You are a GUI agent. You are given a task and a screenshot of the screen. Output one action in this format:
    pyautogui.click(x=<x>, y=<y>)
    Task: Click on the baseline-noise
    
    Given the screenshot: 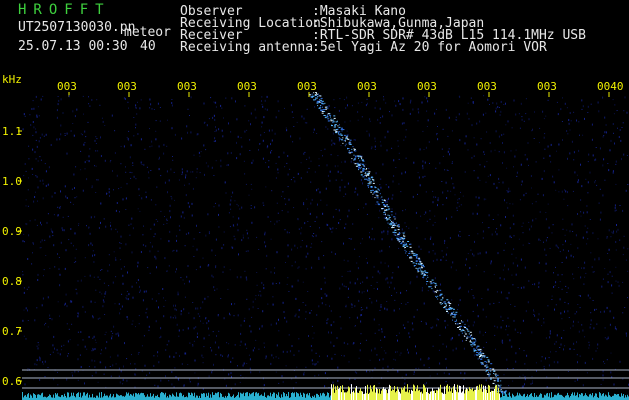 What is the action you would take?
    pyautogui.click(x=325, y=392)
    